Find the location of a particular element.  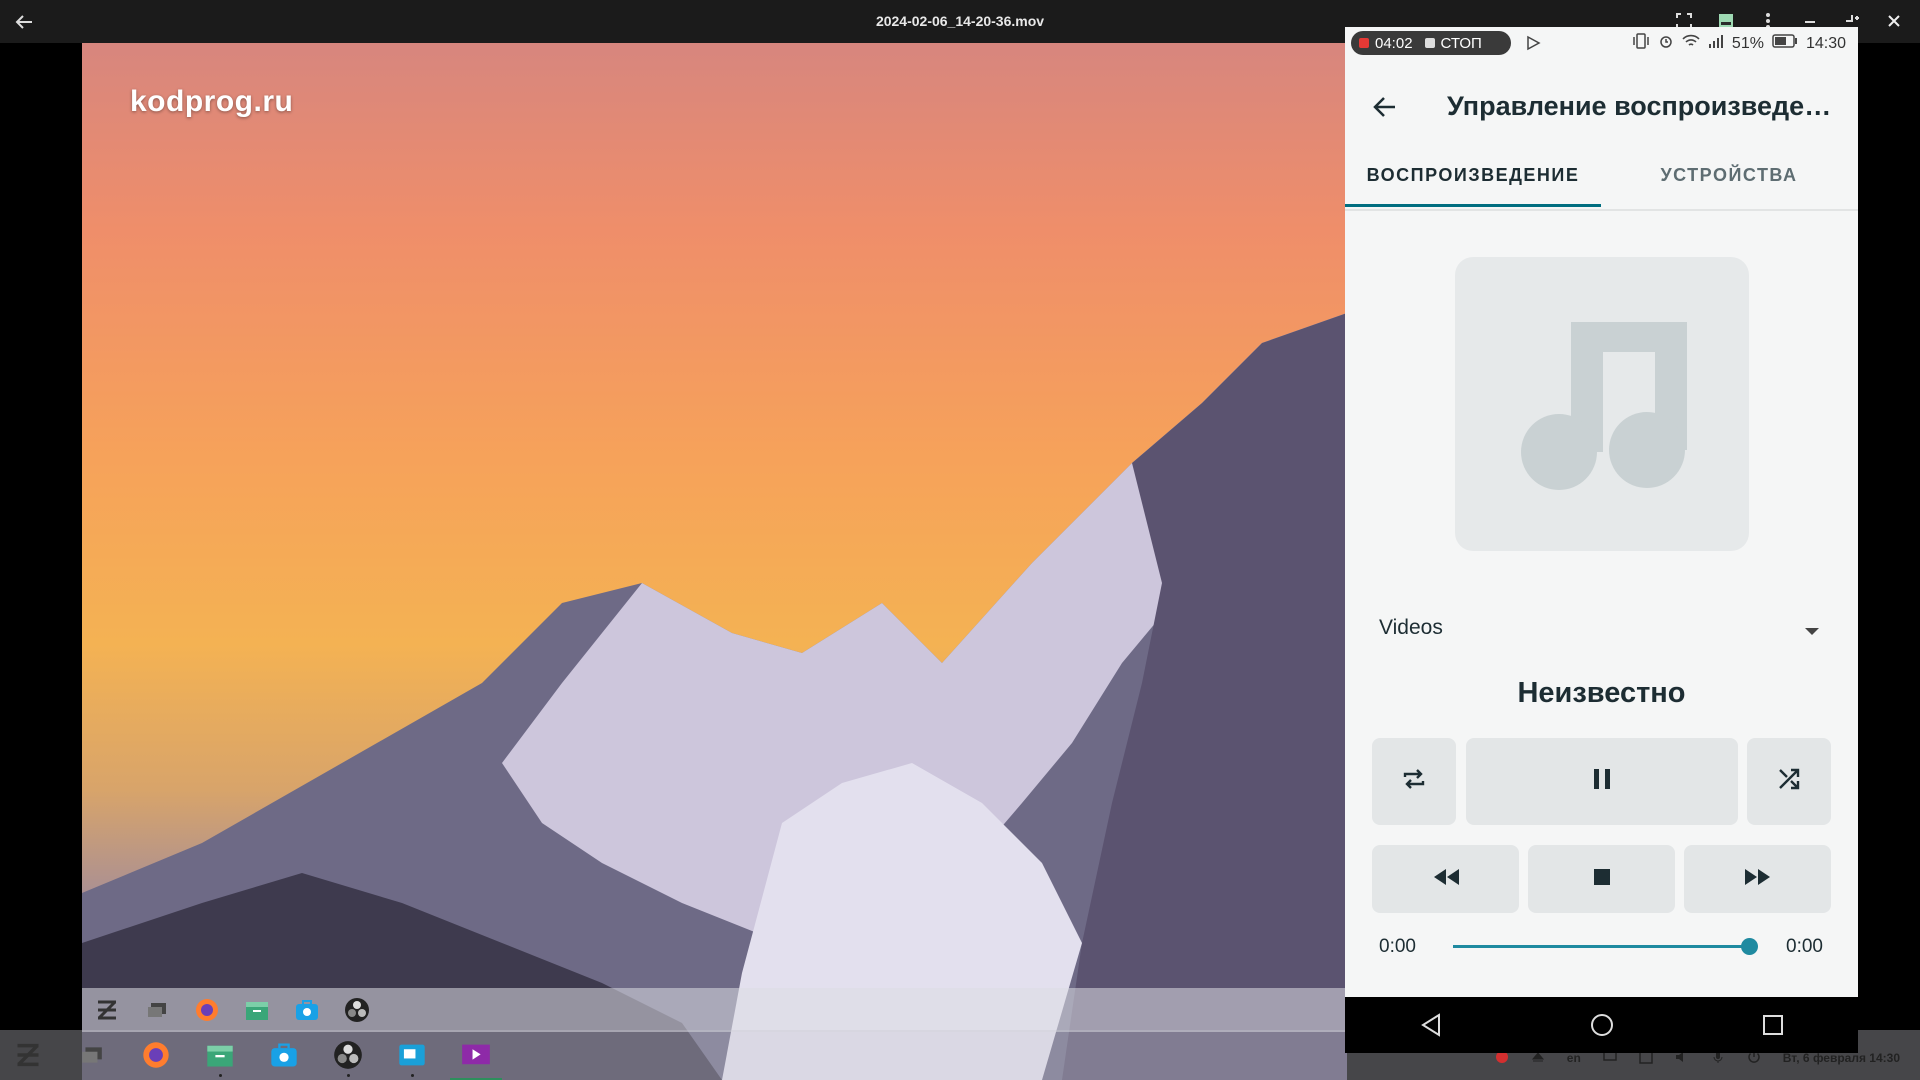

repeat-icon is located at coordinates (1414, 781).